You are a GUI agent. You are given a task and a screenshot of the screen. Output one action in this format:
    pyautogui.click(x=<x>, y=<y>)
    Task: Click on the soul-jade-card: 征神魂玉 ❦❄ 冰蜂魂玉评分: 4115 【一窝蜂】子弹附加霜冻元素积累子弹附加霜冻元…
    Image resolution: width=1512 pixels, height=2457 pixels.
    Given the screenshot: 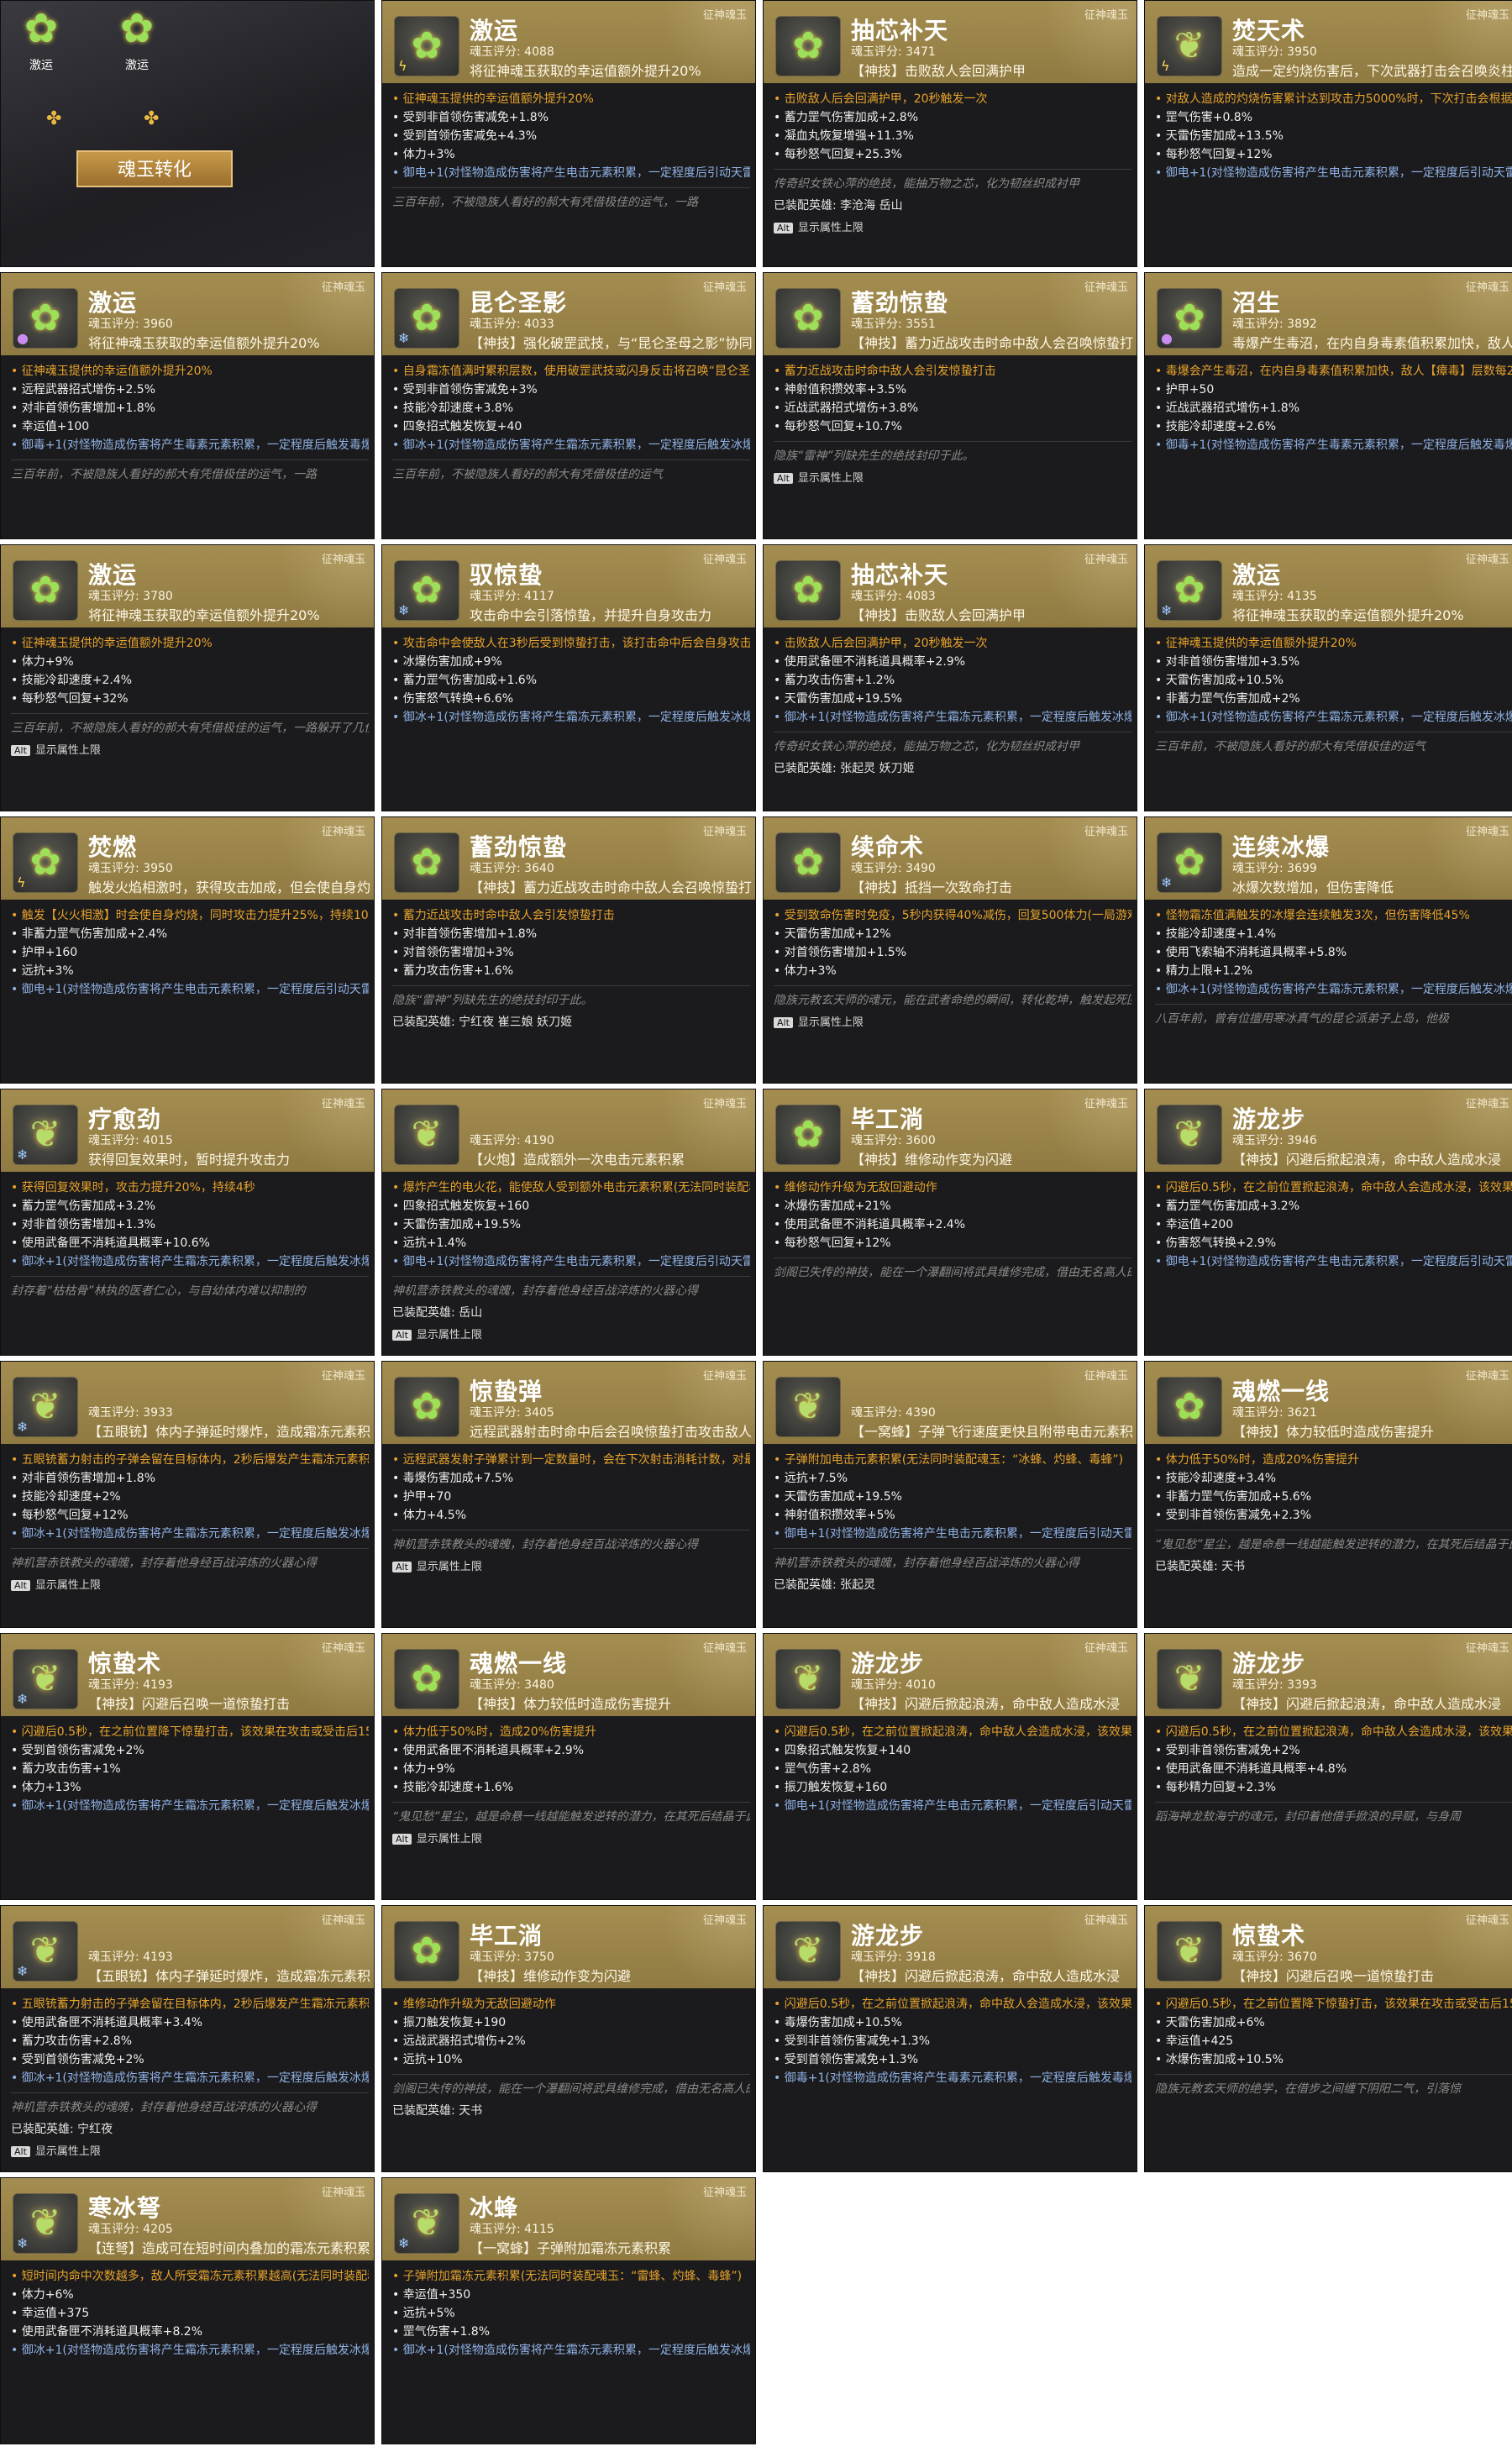 What is the action you would take?
    pyautogui.click(x=568, y=2310)
    